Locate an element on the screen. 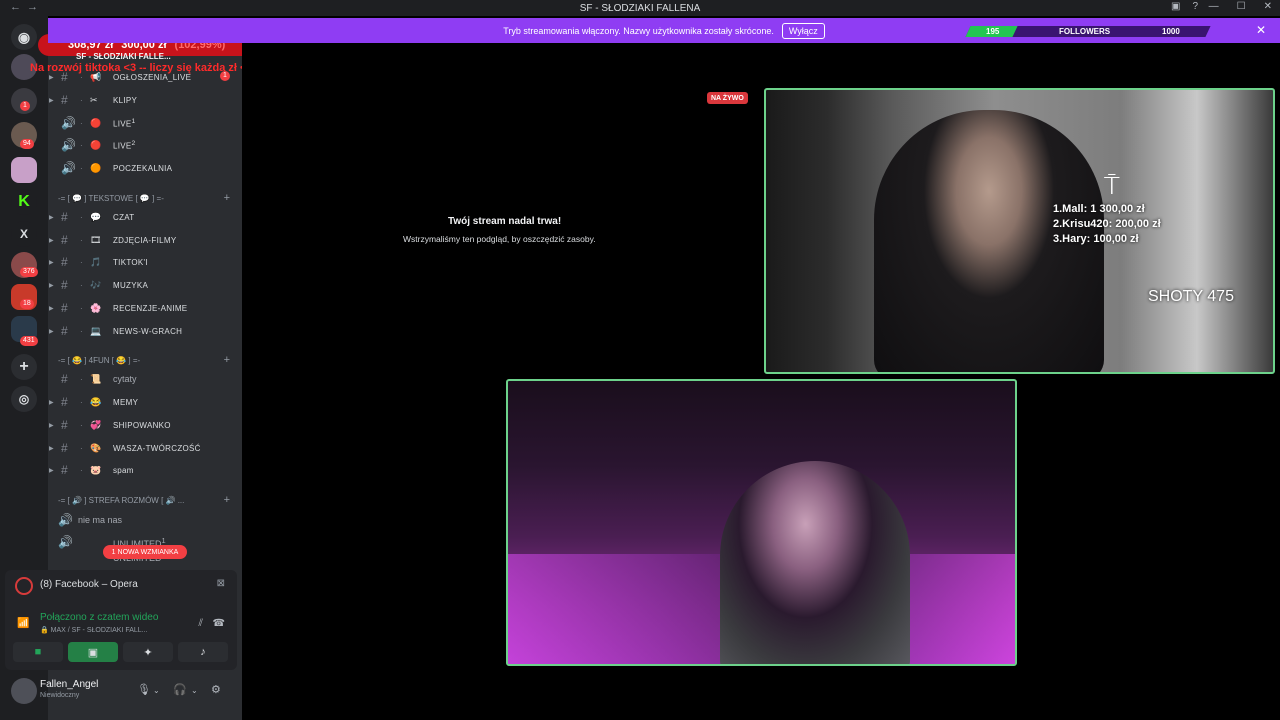 The height and width of the screenshot is (720, 1280). followers-goal-widget: 195 FOLLOWERS 1000 is located at coordinates (1088, 31).